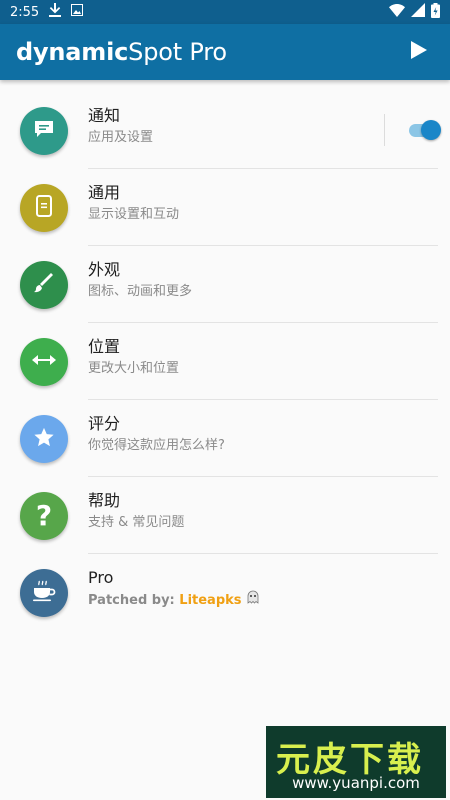  I want to click on list-item-pro: Pro Patched by: Liteapks, so click(225, 592).